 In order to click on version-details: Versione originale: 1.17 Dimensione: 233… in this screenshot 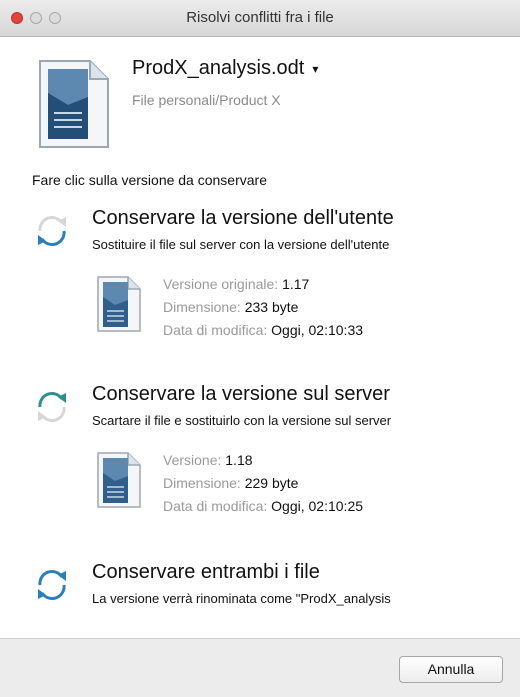, I will do `click(263, 307)`.